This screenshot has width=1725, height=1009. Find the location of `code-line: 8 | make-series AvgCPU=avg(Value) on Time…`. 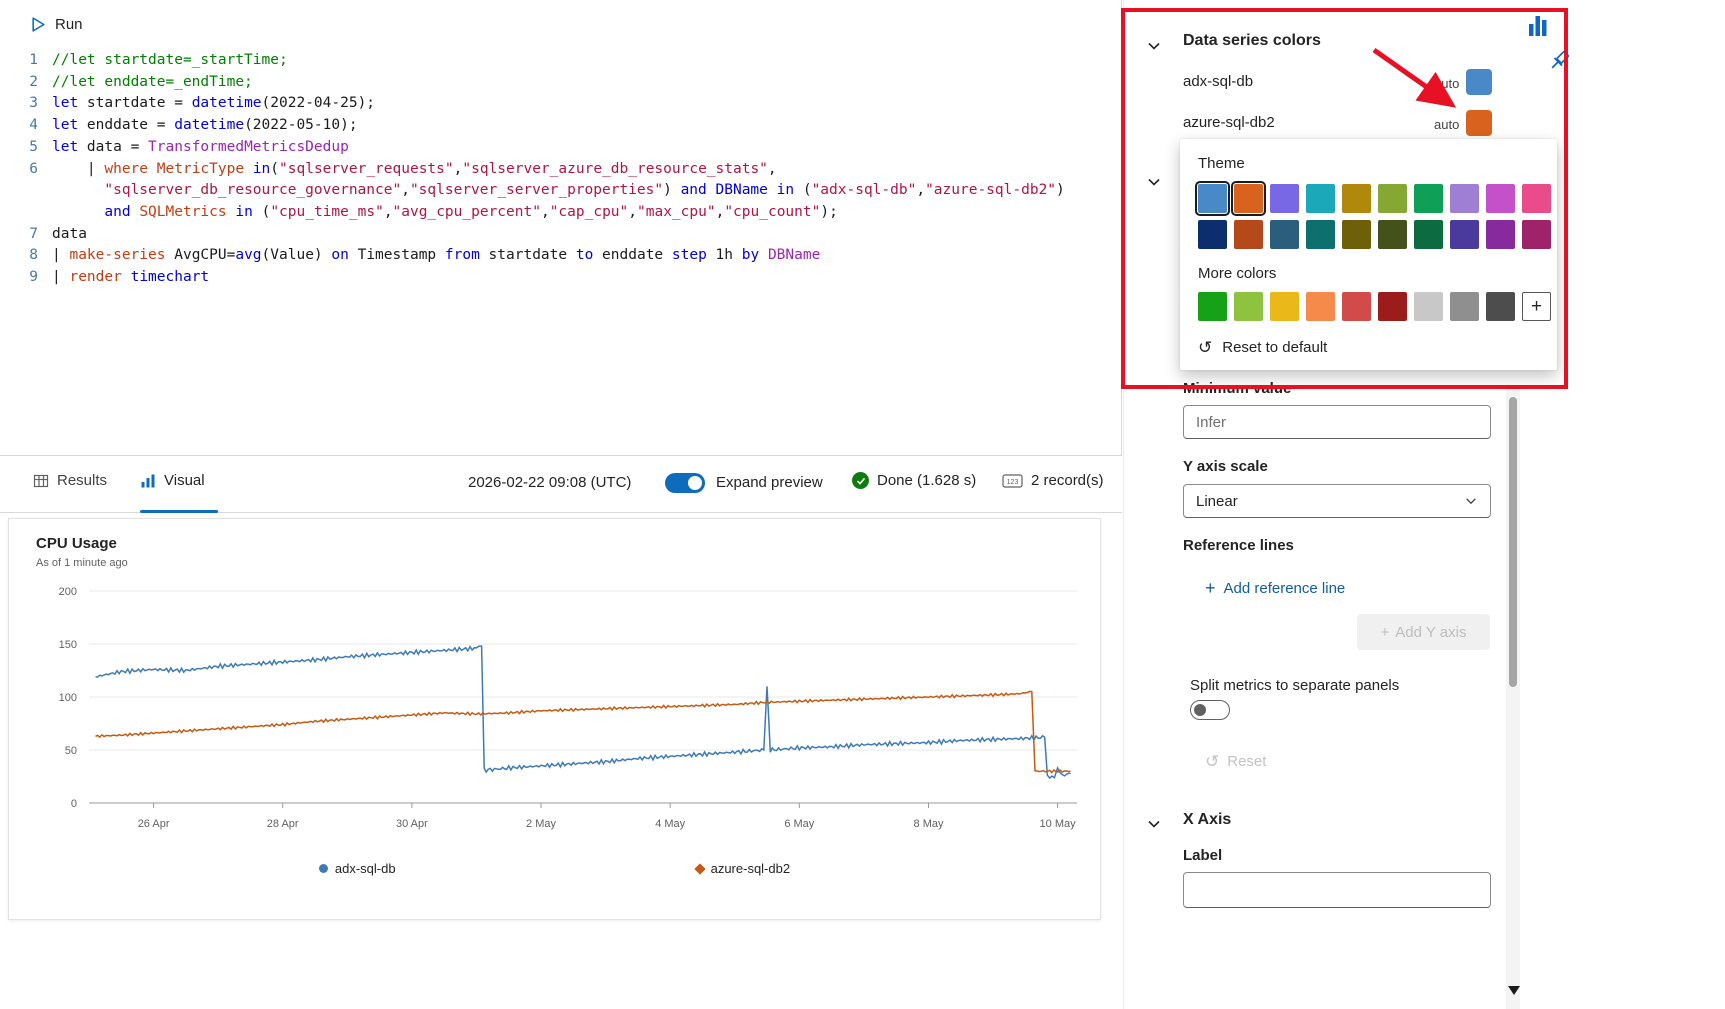

code-line: 8 | make-series AvgCPU=avg(Value) on Time… is located at coordinates (560, 256).